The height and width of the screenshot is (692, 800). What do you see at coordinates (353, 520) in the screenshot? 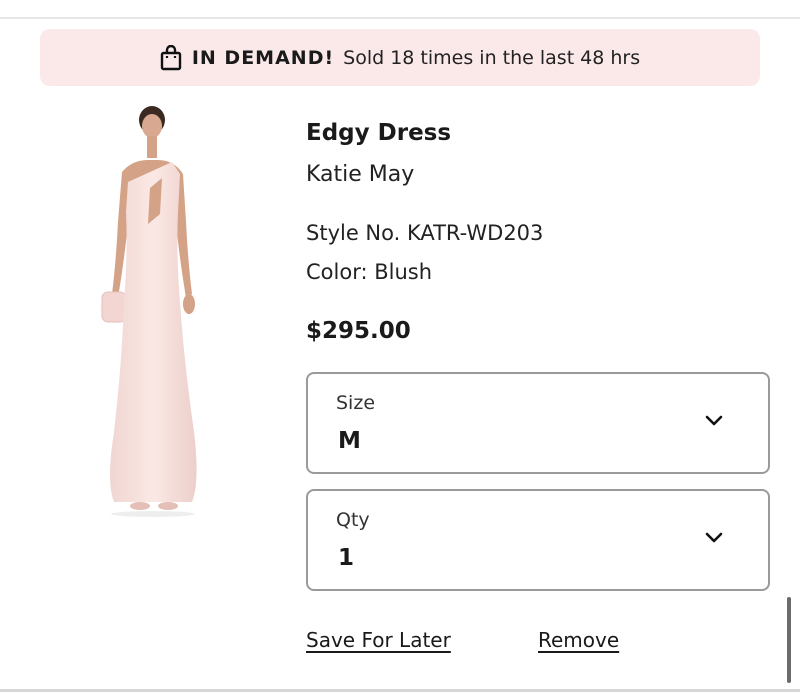
I see `qty-label: Qty` at bounding box center [353, 520].